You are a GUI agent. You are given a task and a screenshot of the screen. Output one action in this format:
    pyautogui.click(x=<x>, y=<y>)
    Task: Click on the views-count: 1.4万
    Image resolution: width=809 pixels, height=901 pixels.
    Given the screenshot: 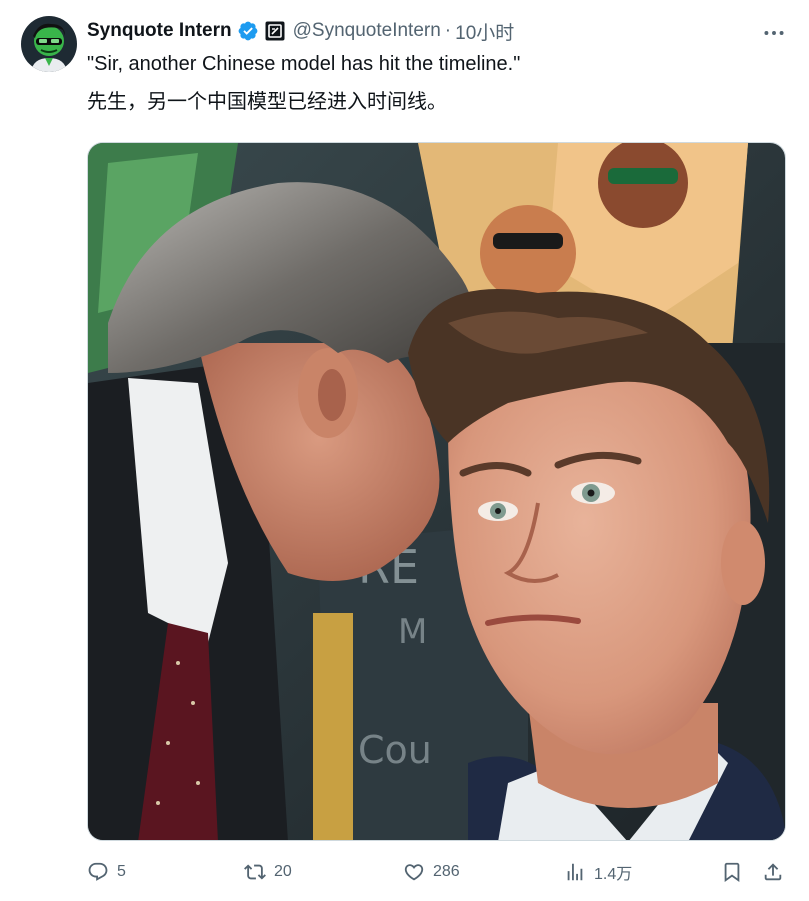 What is the action you would take?
    pyautogui.click(x=613, y=874)
    